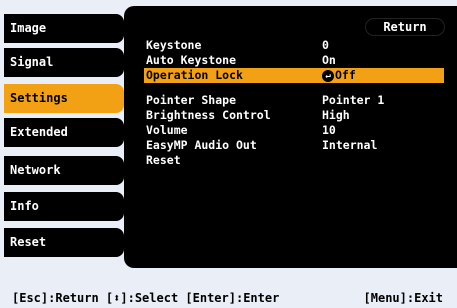 The image size is (457, 308). Describe the element at coordinates (201, 145) in the screenshot. I see `setting-label: EasyMP Audio Out` at that location.